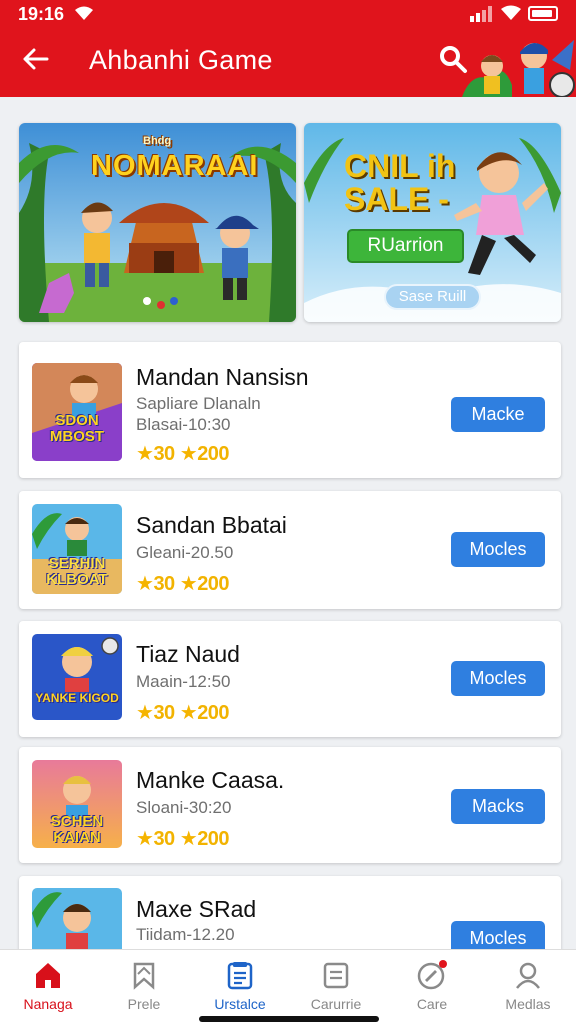 This screenshot has height=1024, width=576. I want to click on nav-item-care: Care, so click(432, 986).